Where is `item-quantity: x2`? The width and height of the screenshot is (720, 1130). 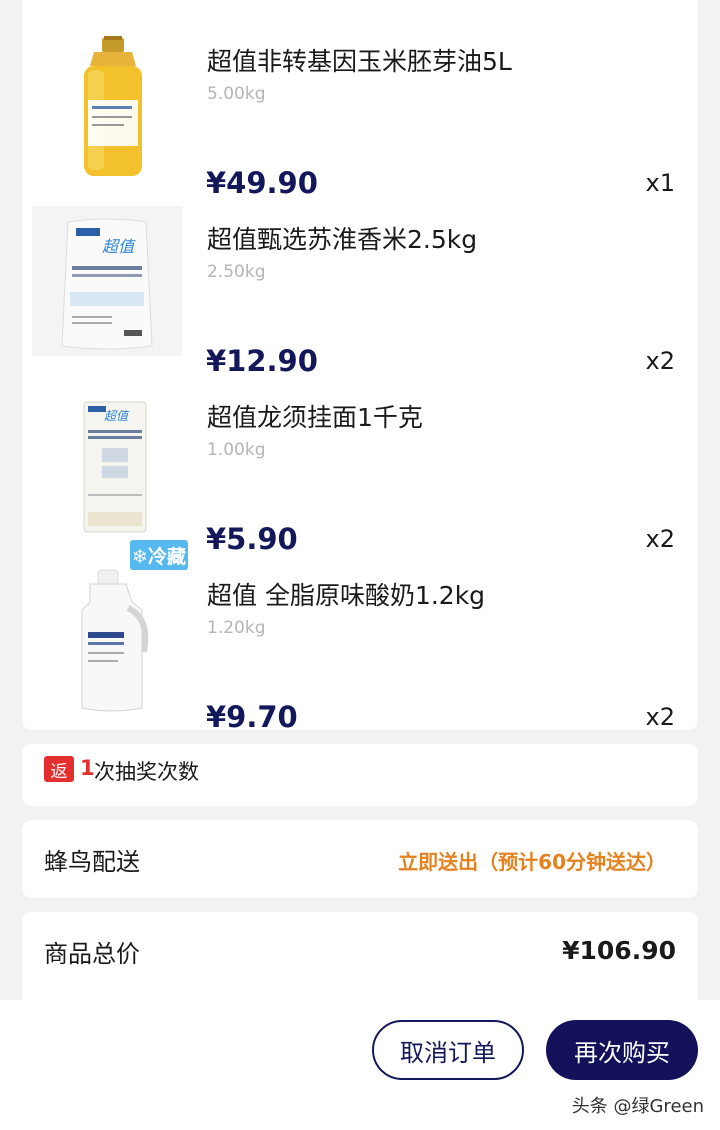
item-quantity: x2 is located at coordinates (660, 716).